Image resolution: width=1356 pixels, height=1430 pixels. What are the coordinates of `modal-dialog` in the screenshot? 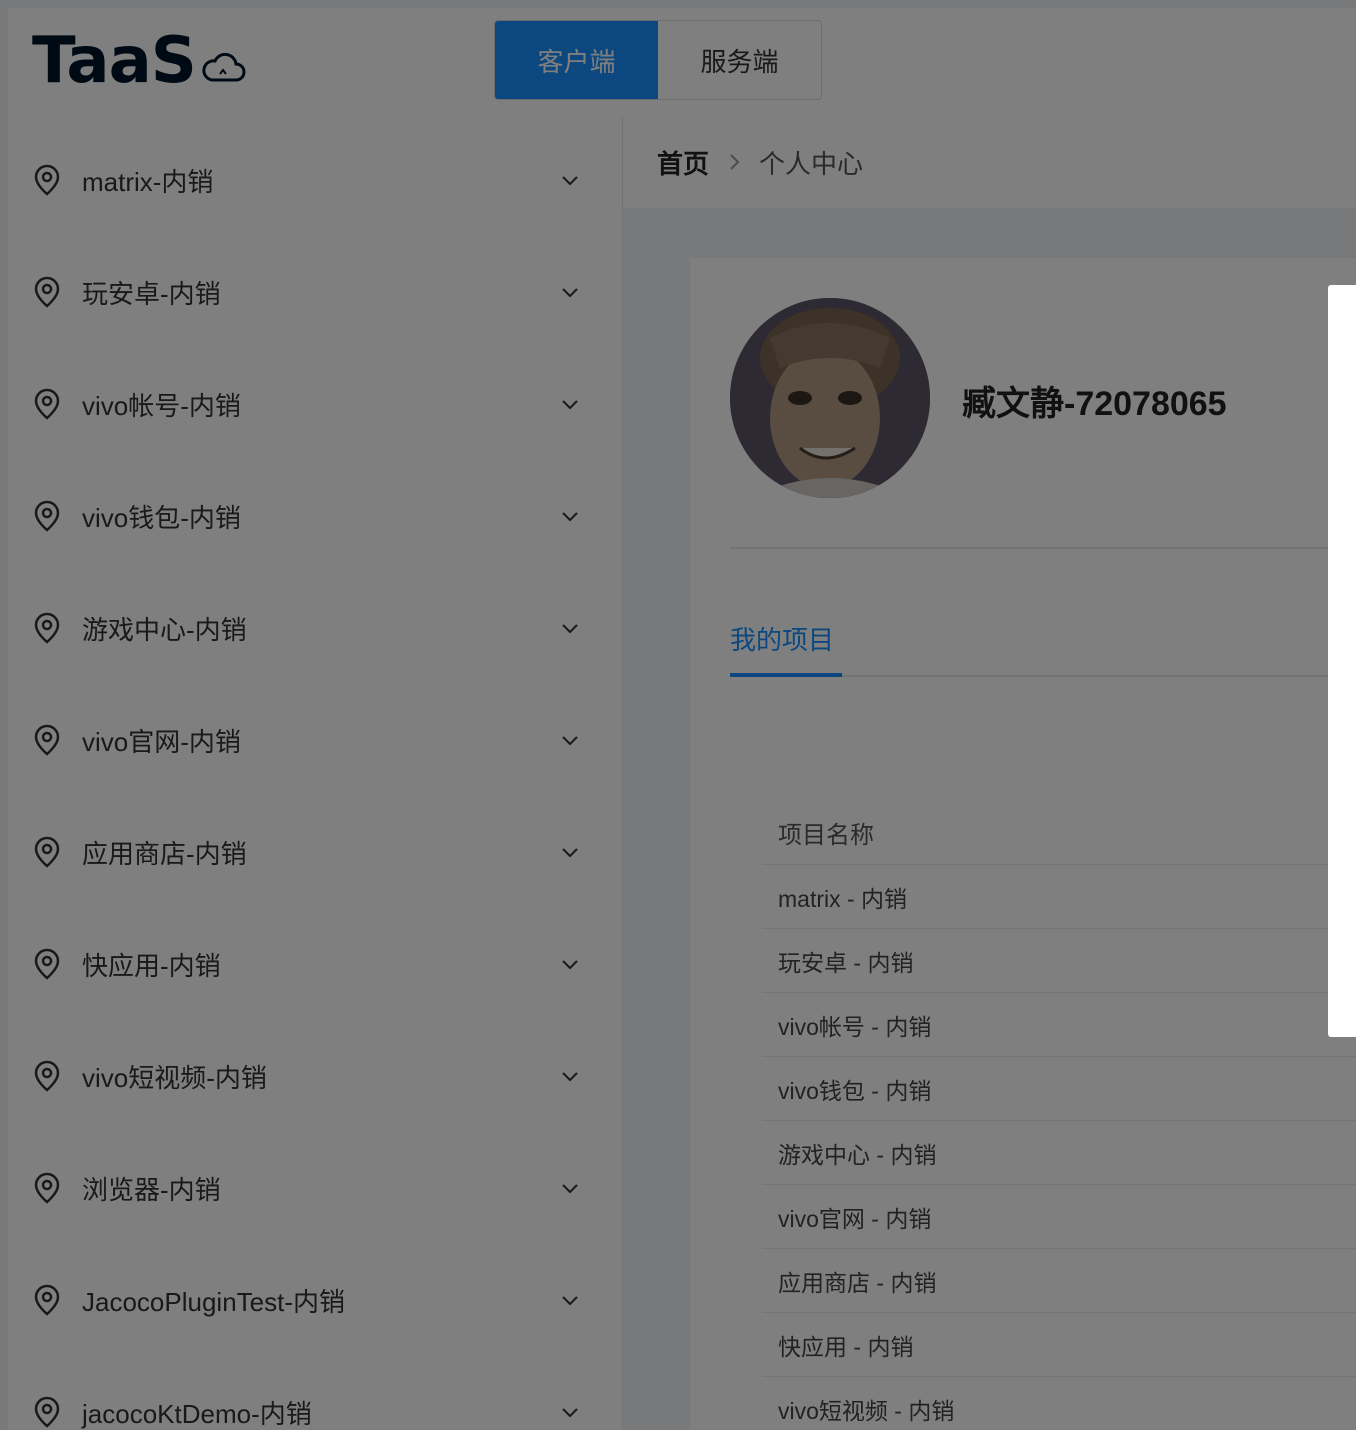 It's located at (1342, 661).